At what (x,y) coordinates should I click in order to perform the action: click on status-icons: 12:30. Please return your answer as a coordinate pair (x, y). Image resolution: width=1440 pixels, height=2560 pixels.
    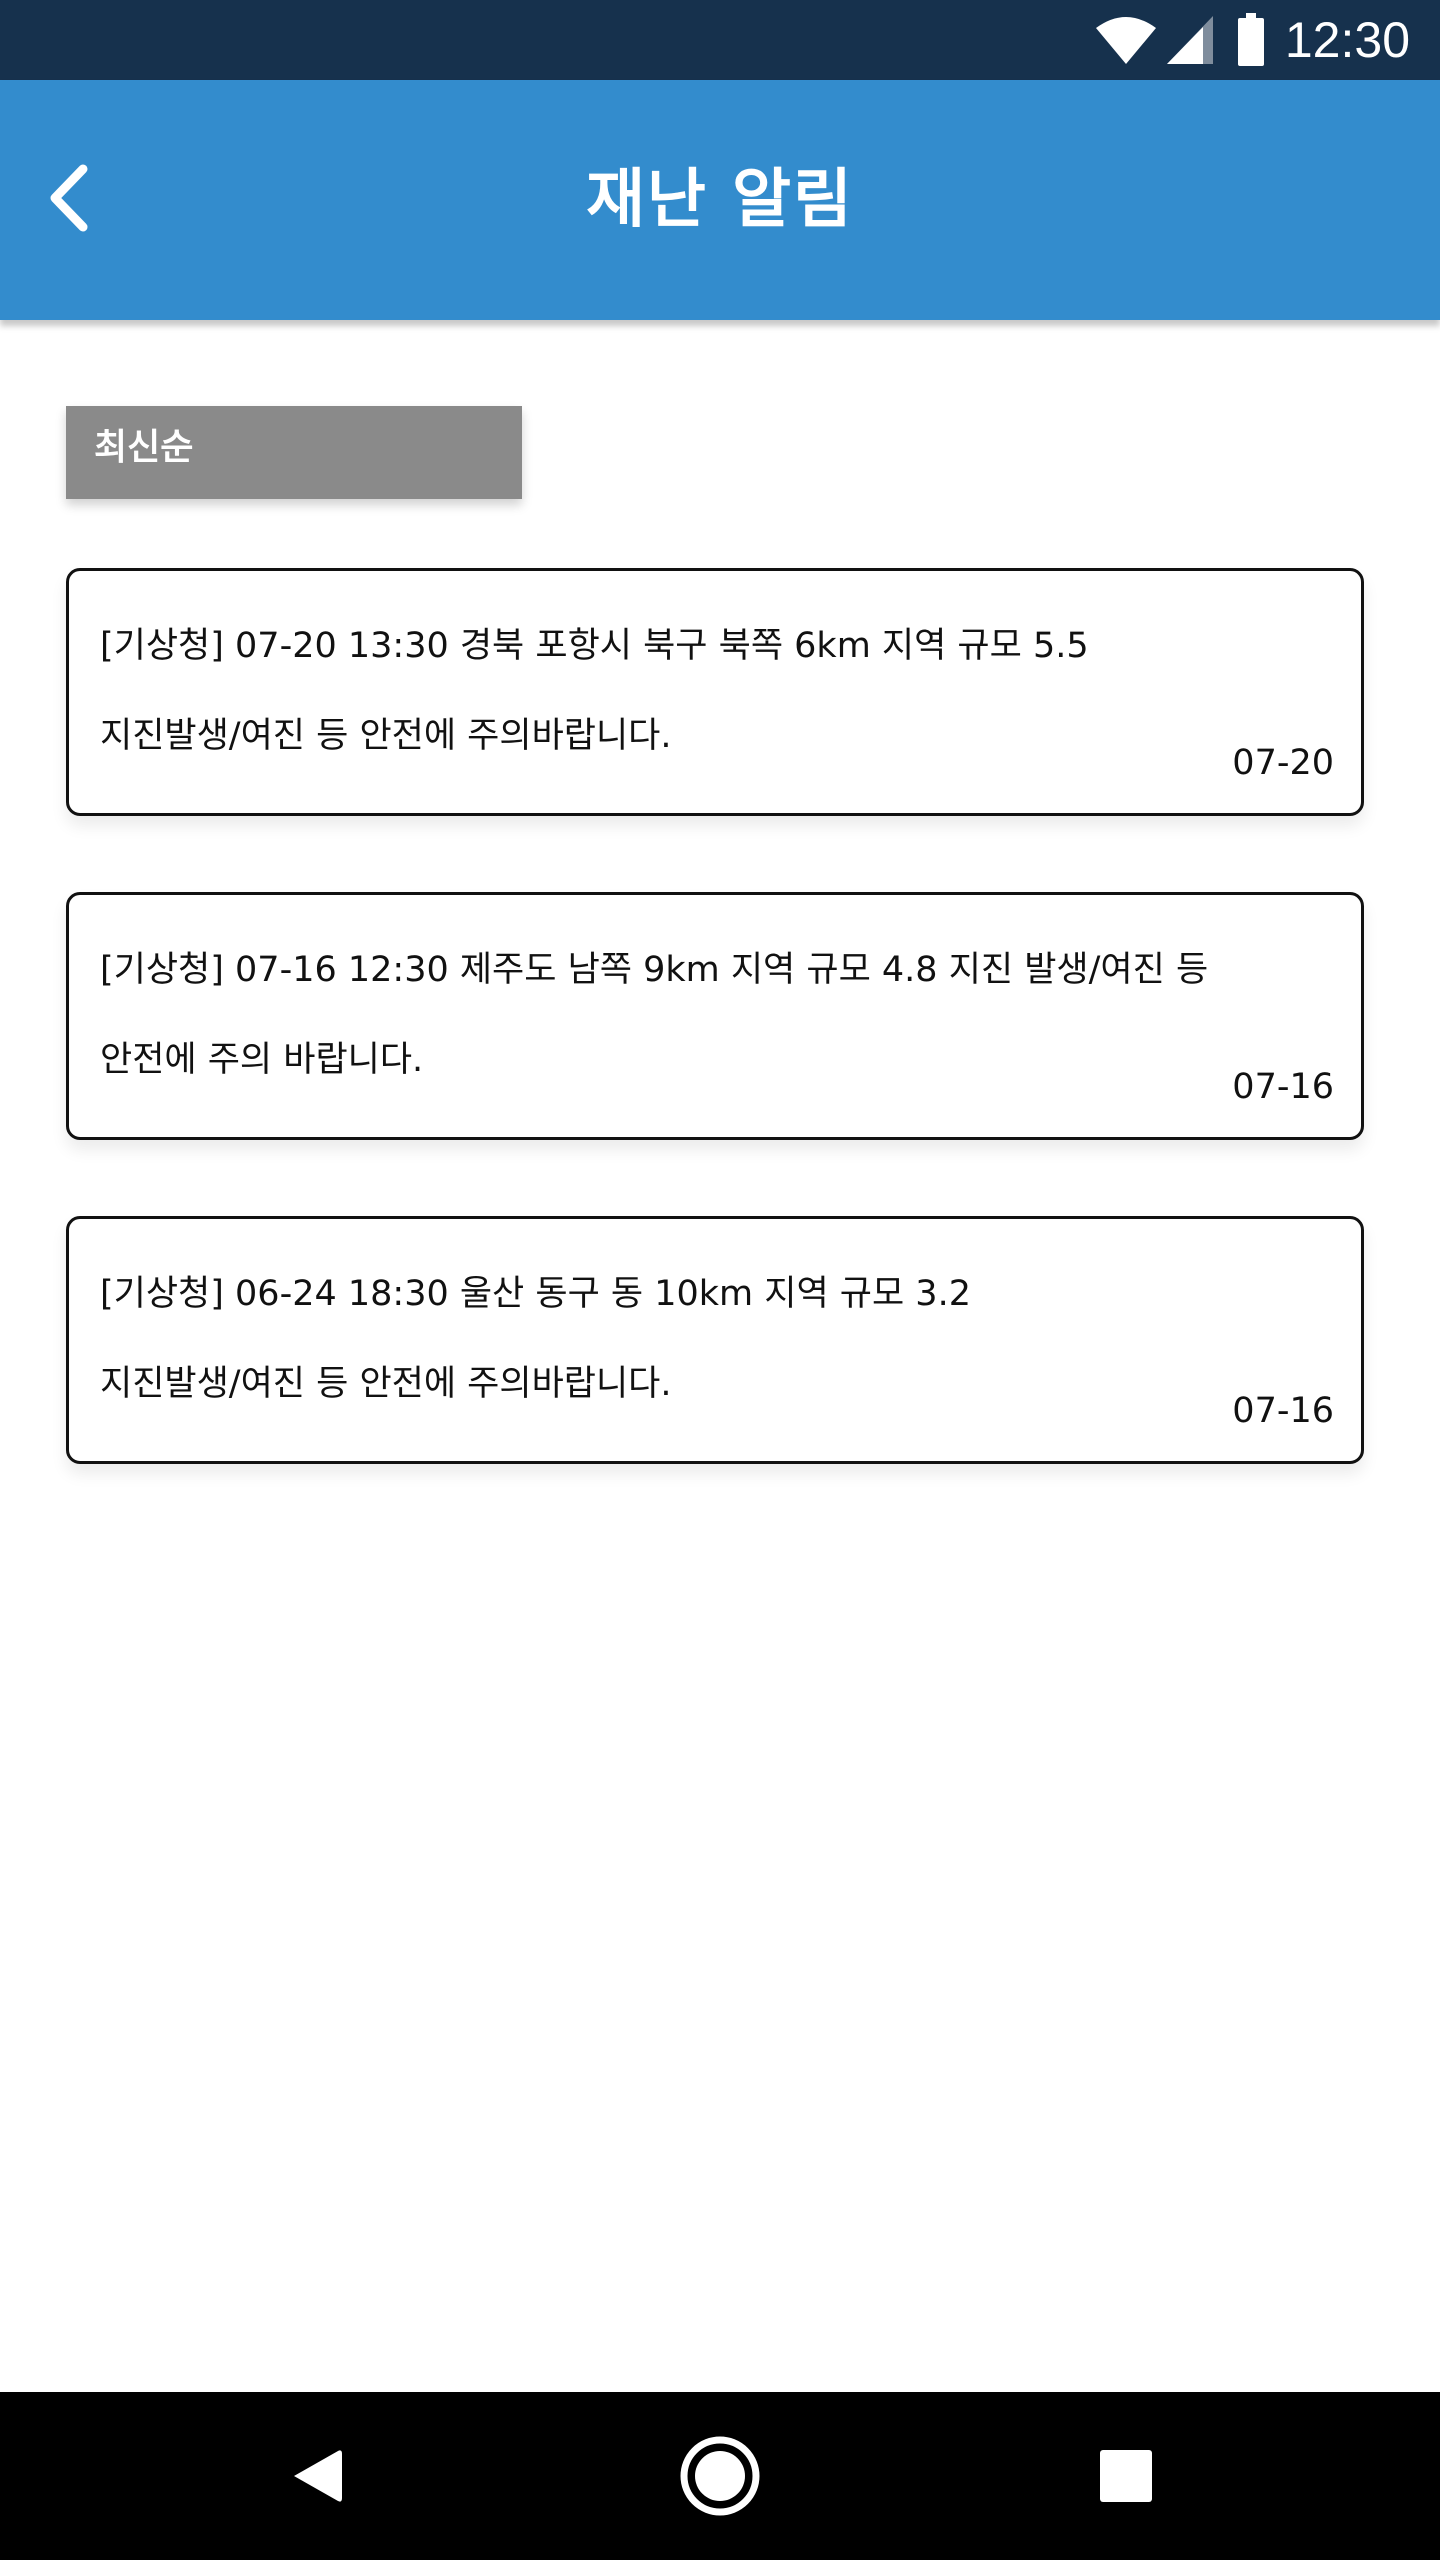
    Looking at the image, I should click on (1252, 40).